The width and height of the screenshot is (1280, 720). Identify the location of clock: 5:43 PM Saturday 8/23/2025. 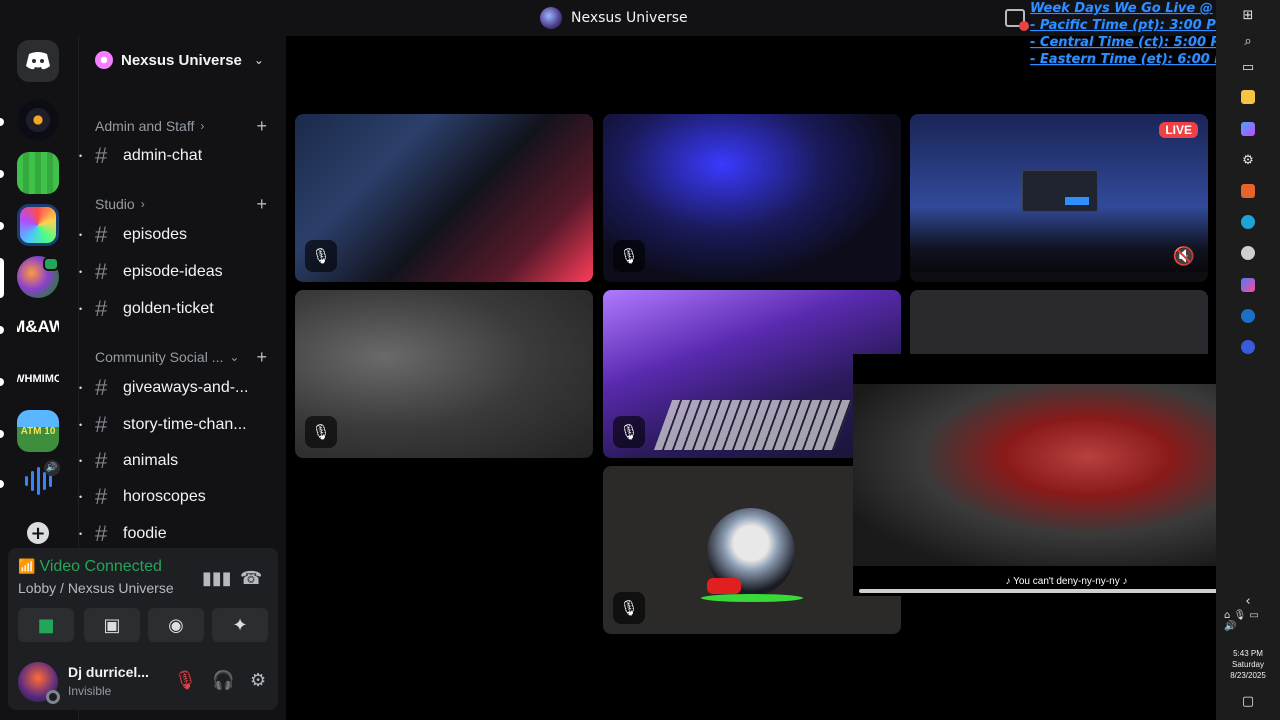
(1248, 664).